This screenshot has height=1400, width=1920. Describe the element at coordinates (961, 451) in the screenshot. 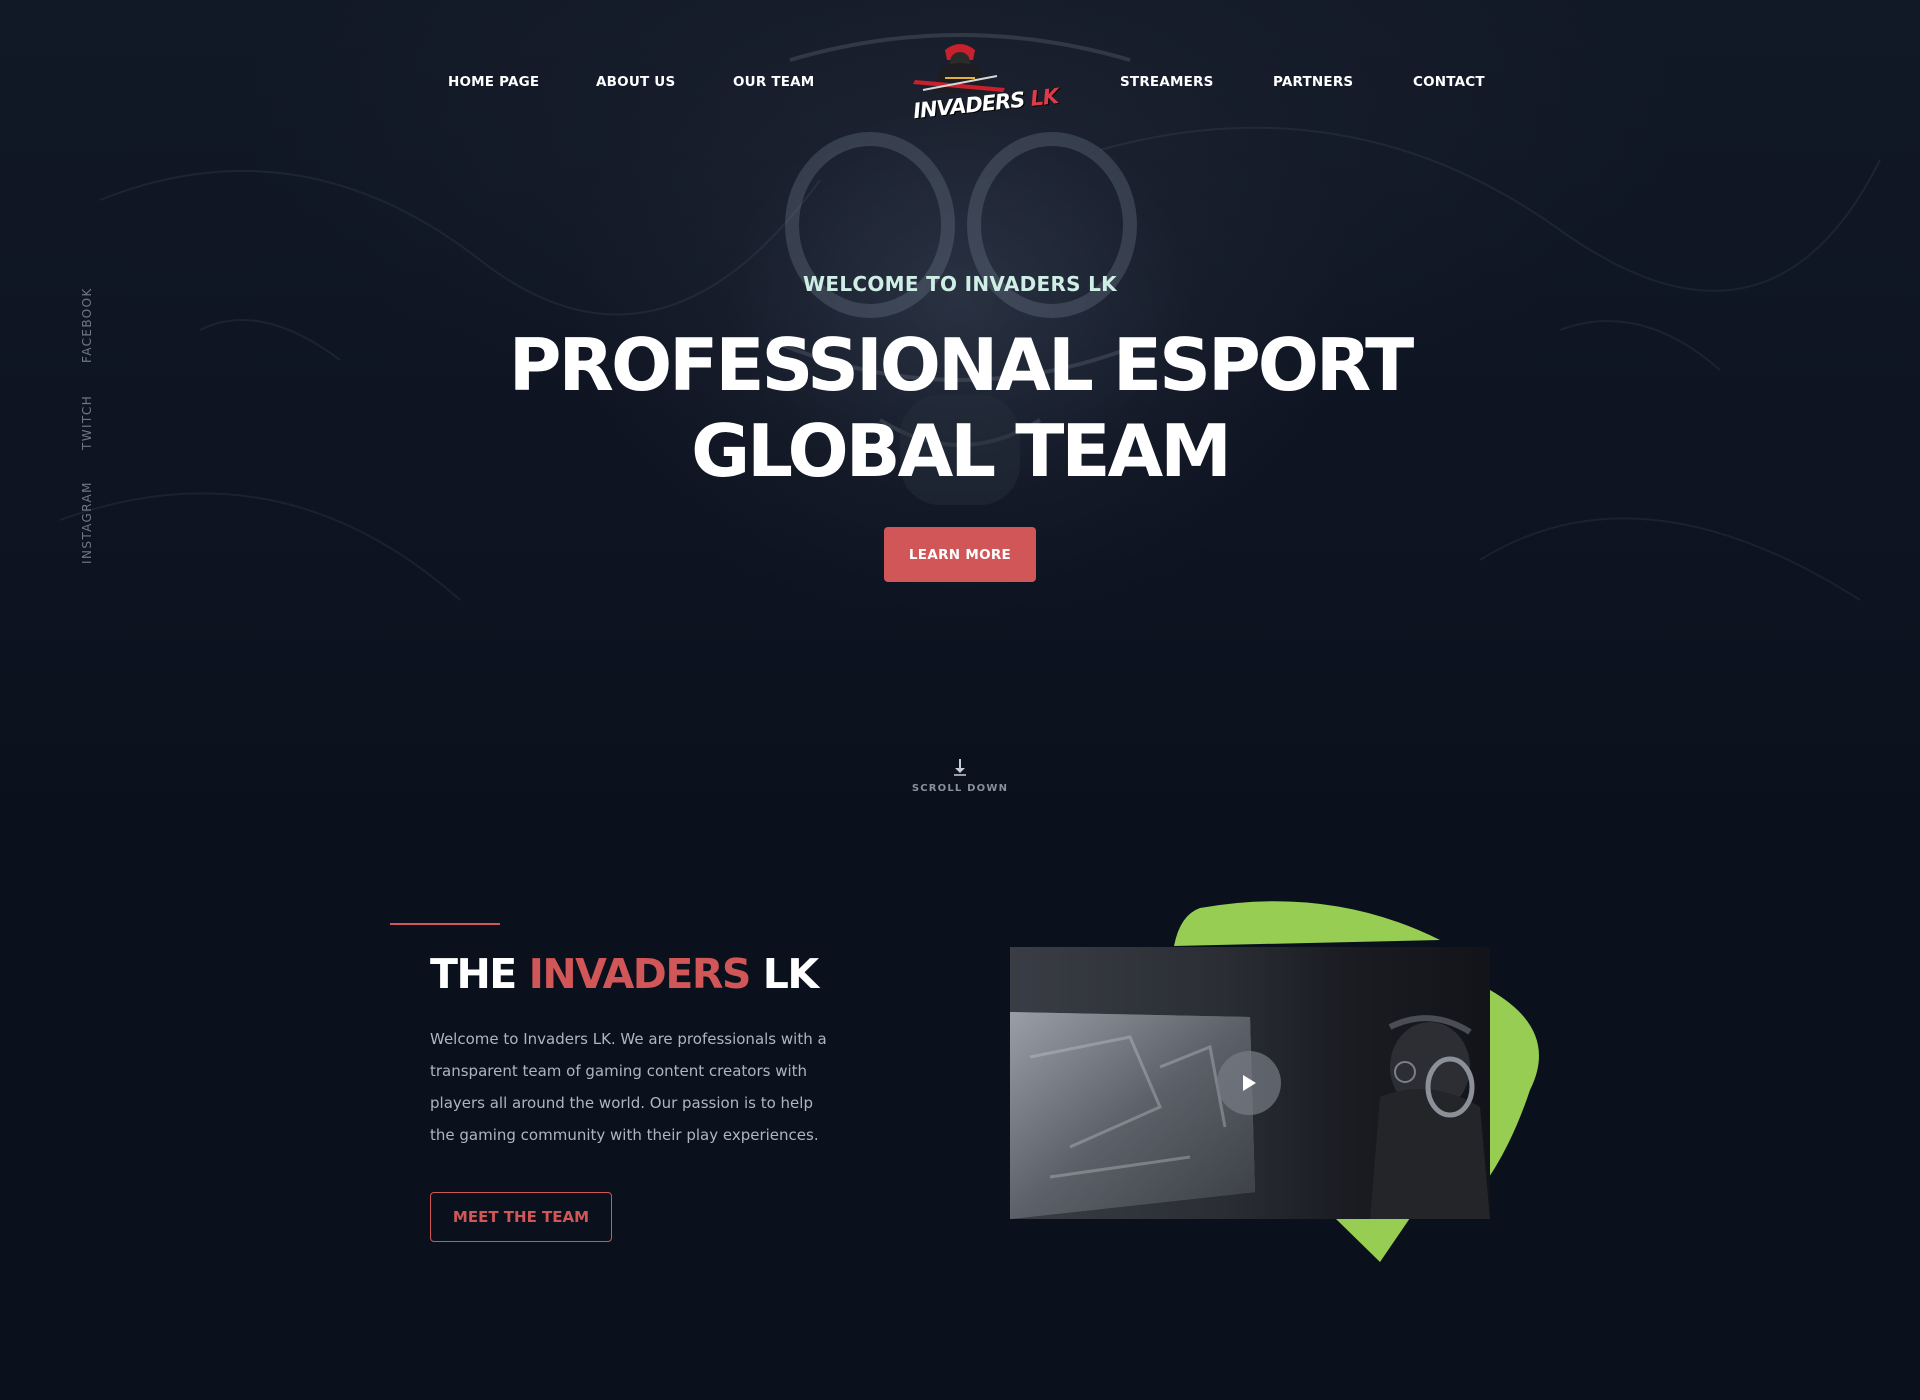

I see `headline-line-2: GLOBAL TEAM` at that location.